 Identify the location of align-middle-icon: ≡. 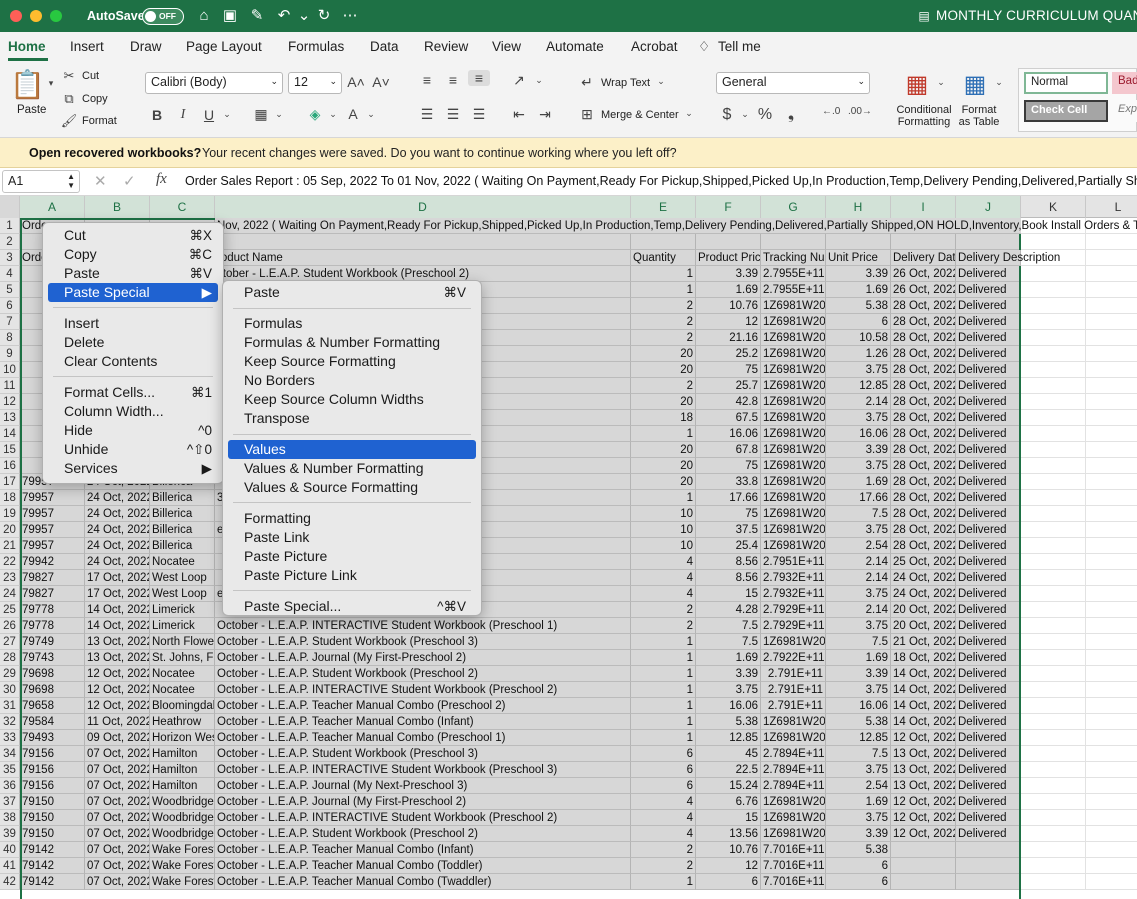
(453, 80).